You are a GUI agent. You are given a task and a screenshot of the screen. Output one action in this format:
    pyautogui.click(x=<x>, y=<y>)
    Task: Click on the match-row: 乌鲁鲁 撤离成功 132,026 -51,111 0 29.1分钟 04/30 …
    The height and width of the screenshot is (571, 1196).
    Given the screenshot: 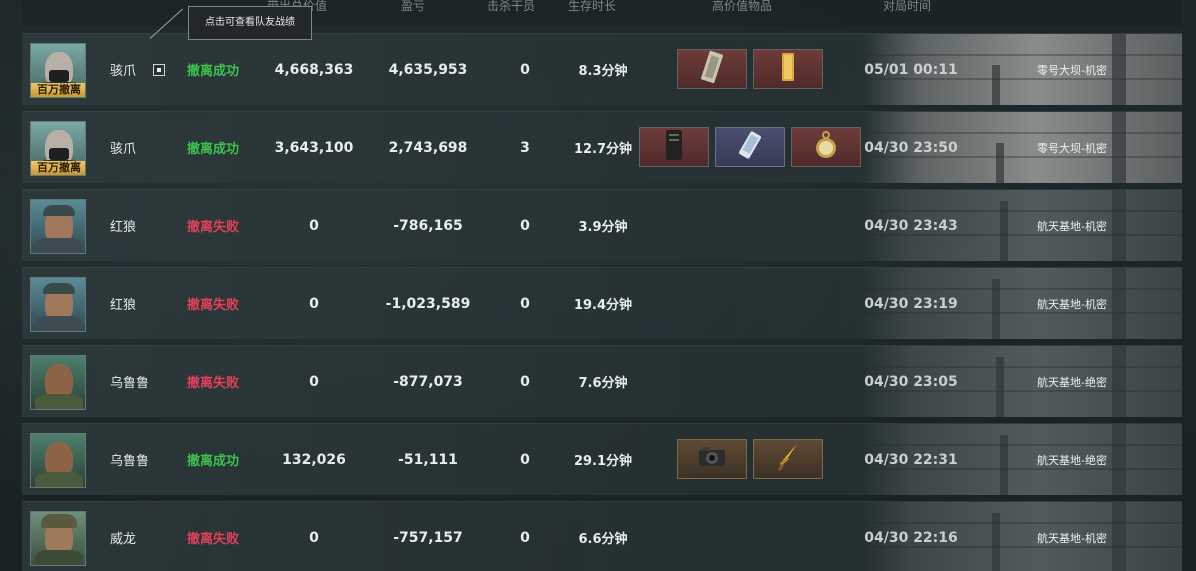 What is the action you would take?
    pyautogui.click(x=602, y=459)
    